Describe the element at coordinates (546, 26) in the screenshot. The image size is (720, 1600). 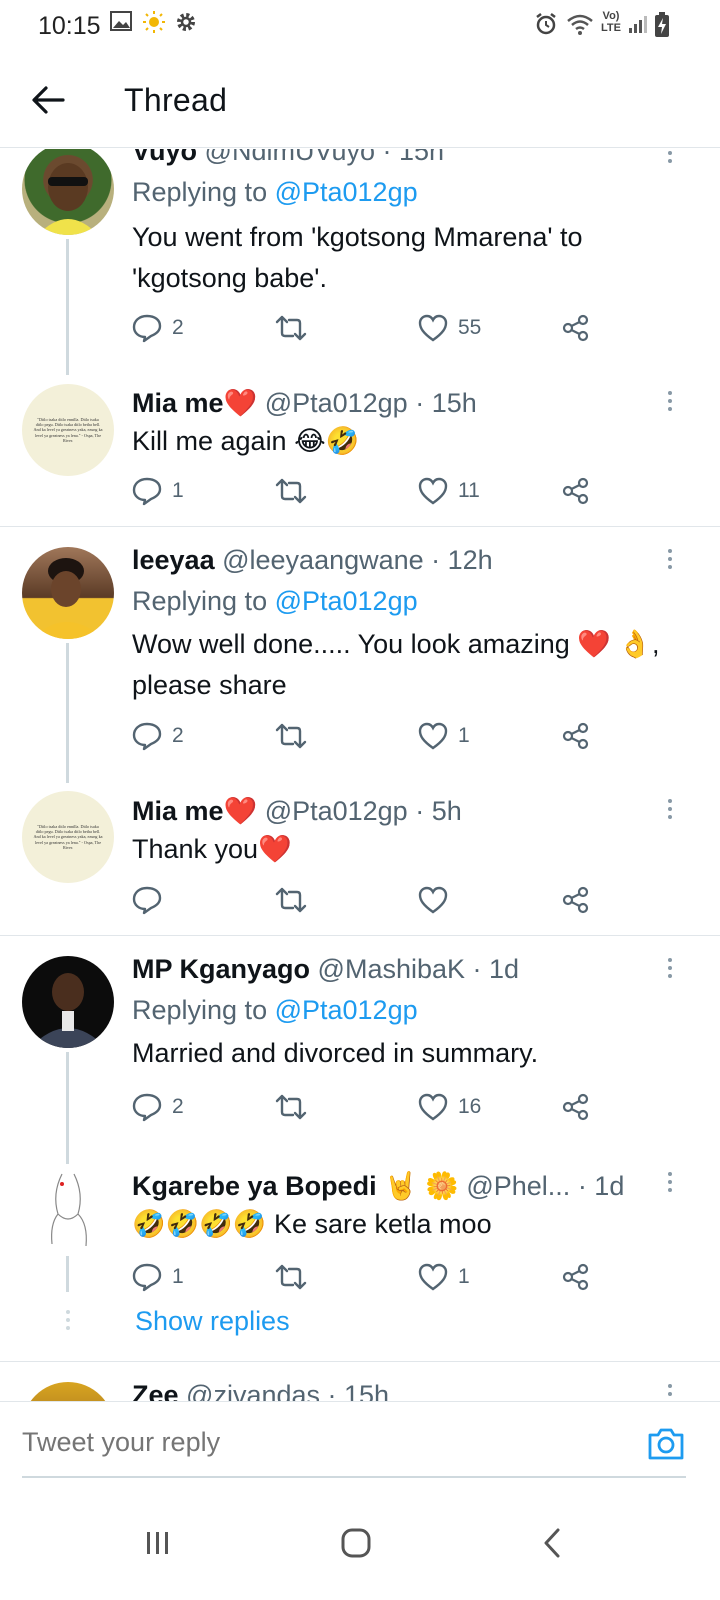
I see `alarm-icon` at that location.